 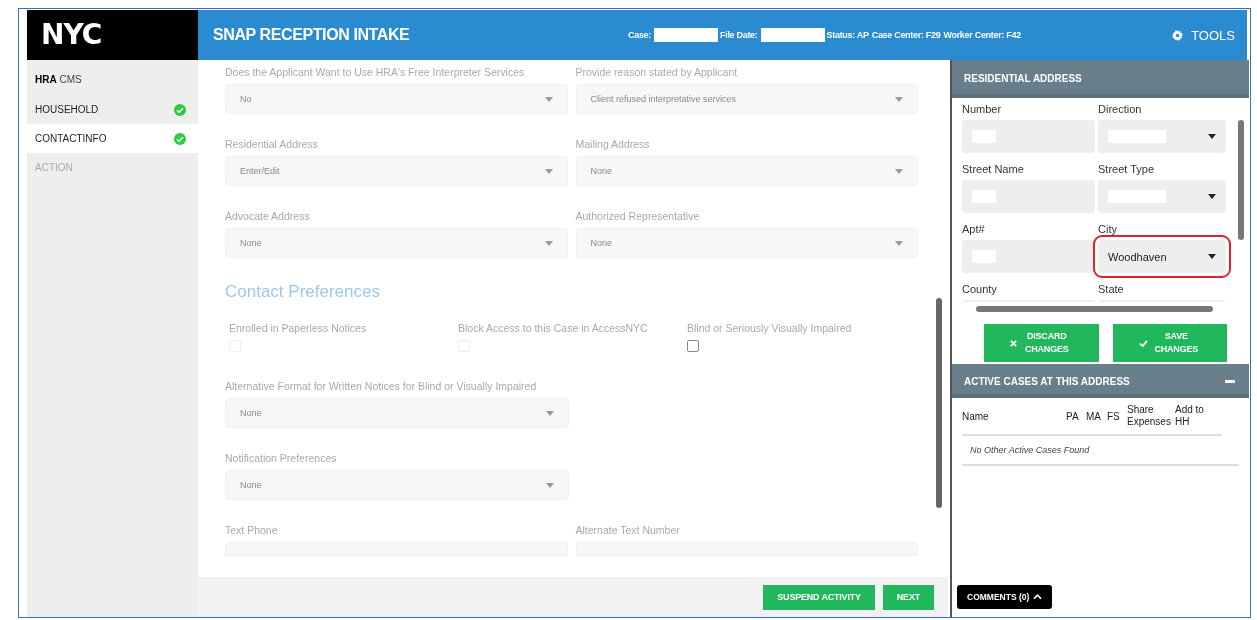 What do you see at coordinates (847, 35) in the screenshot?
I see `case-info-label: Status: AP` at bounding box center [847, 35].